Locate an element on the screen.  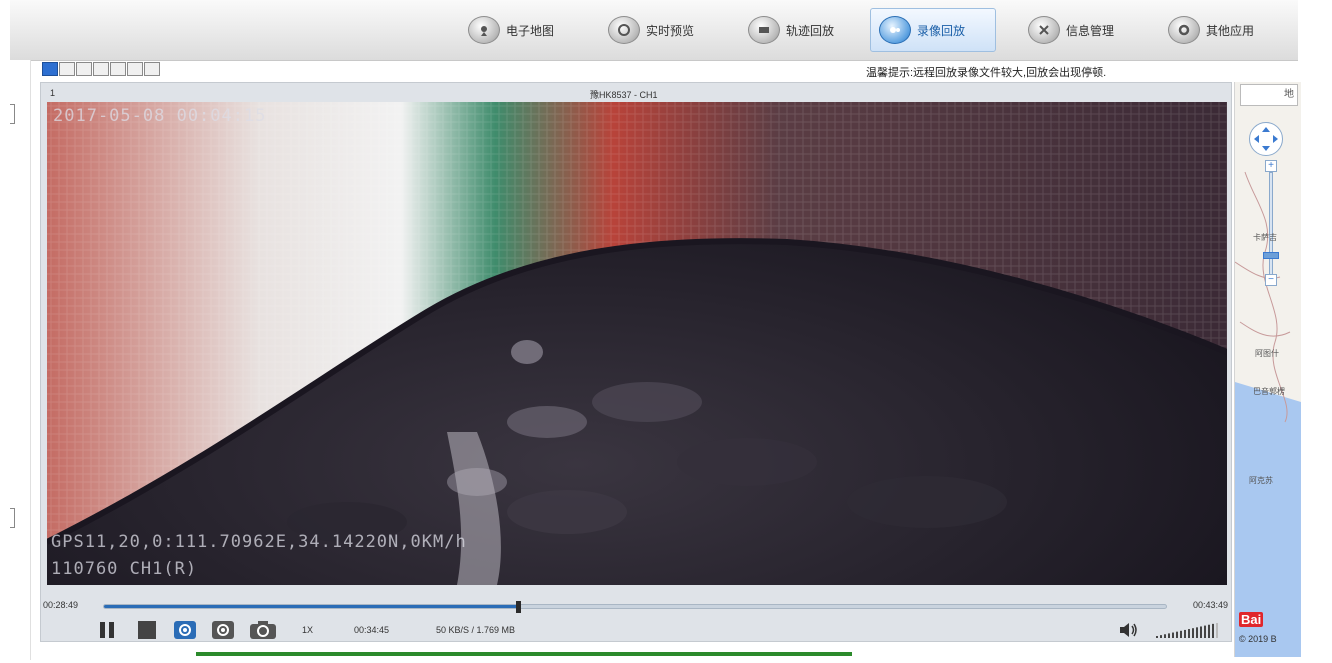
pan-arrows-icon is located at coordinates (1266, 139).